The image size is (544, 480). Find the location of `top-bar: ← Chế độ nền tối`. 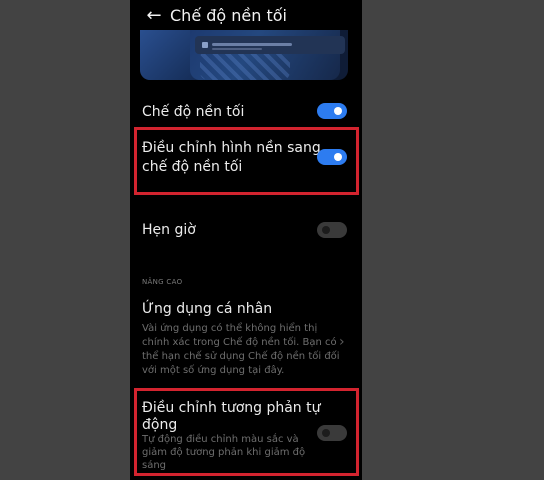

top-bar: ← Chế độ nền tối is located at coordinates (246, 17).